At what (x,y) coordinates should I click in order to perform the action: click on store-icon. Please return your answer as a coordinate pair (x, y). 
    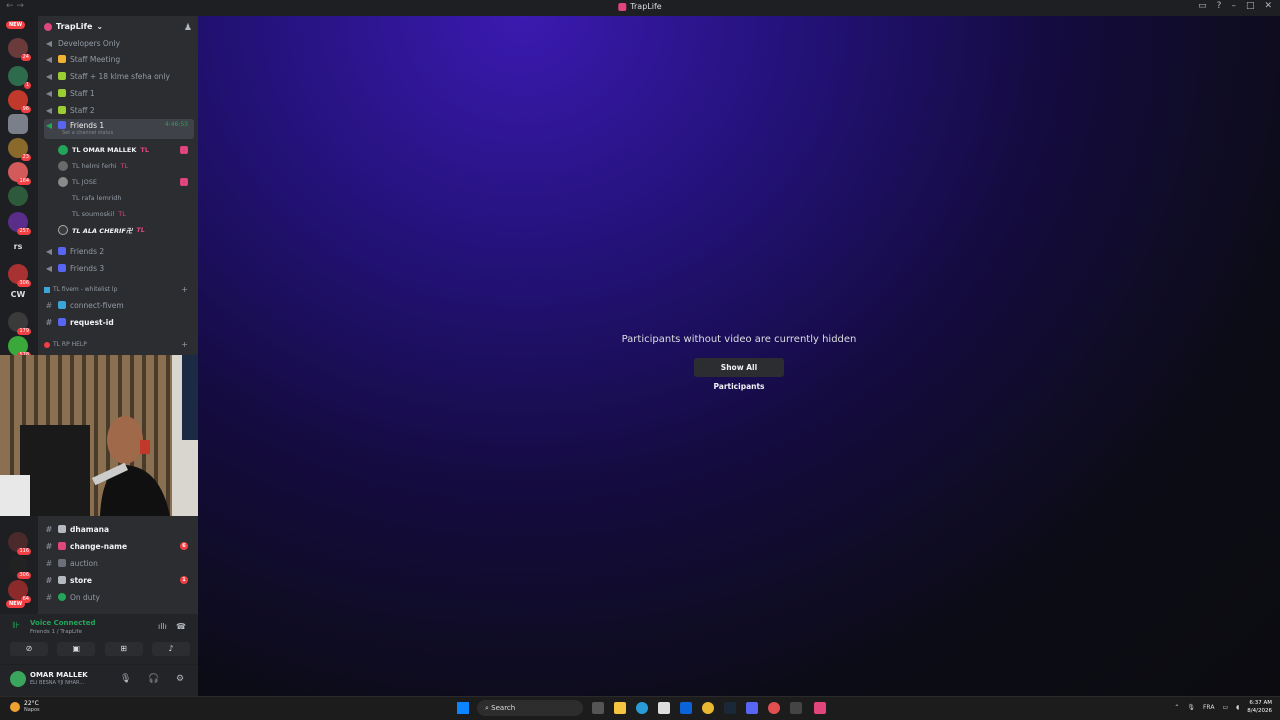
    Looking at the image, I should click on (664, 708).